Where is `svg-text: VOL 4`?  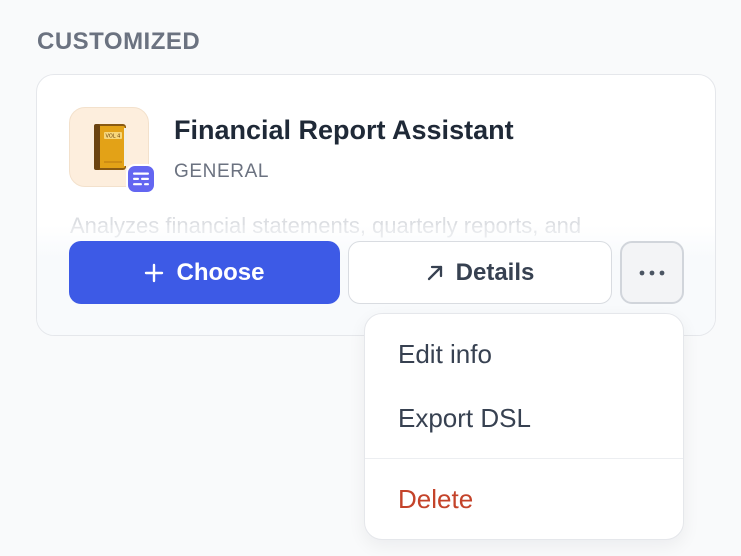 svg-text: VOL 4 is located at coordinates (113, 137).